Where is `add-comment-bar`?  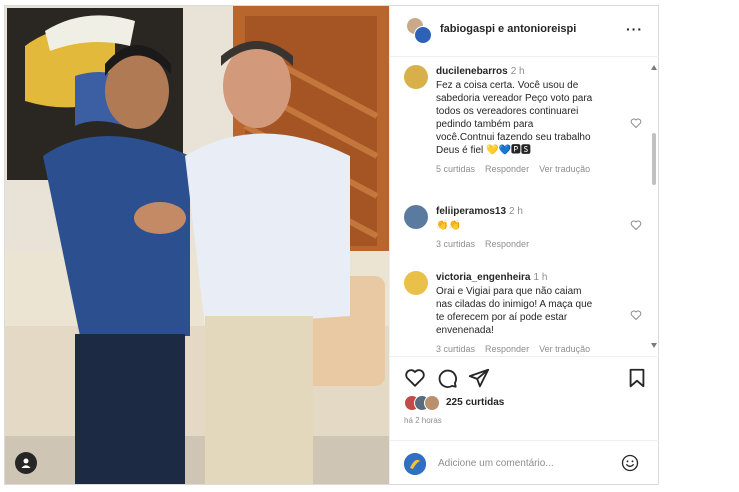
add-comment-bar is located at coordinates (524, 462).